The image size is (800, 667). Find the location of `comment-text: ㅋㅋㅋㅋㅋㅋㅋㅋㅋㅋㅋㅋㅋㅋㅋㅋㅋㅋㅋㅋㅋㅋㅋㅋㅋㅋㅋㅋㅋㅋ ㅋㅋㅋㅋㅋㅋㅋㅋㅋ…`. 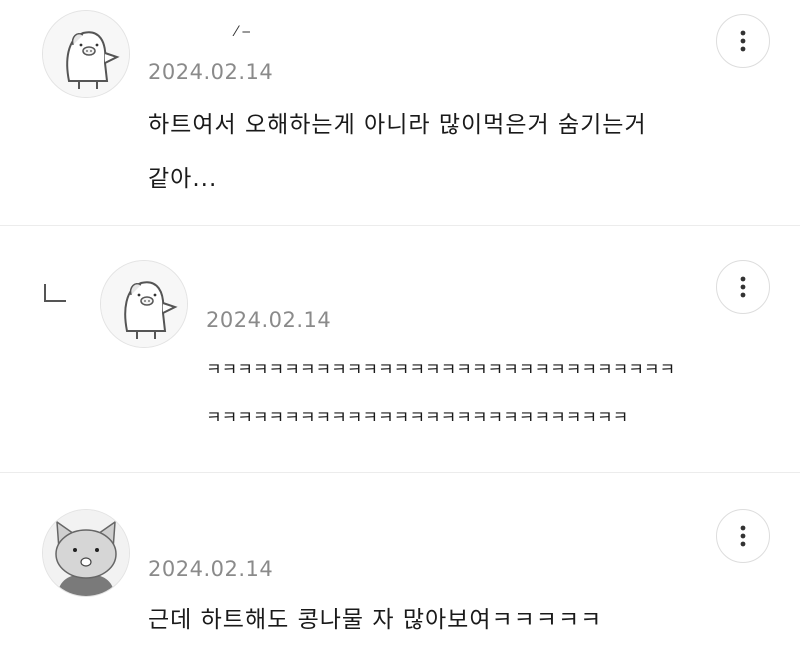

comment-text: ㅋㅋㅋㅋㅋㅋㅋㅋㅋㅋㅋㅋㅋㅋㅋㅋㅋㅋㅋㅋㅋㅋㅋㅋㅋㅋㅋㅋㅋㅋ ㅋㅋㅋㅋㅋㅋㅋㅋㅋ… is located at coordinates (441, 394).